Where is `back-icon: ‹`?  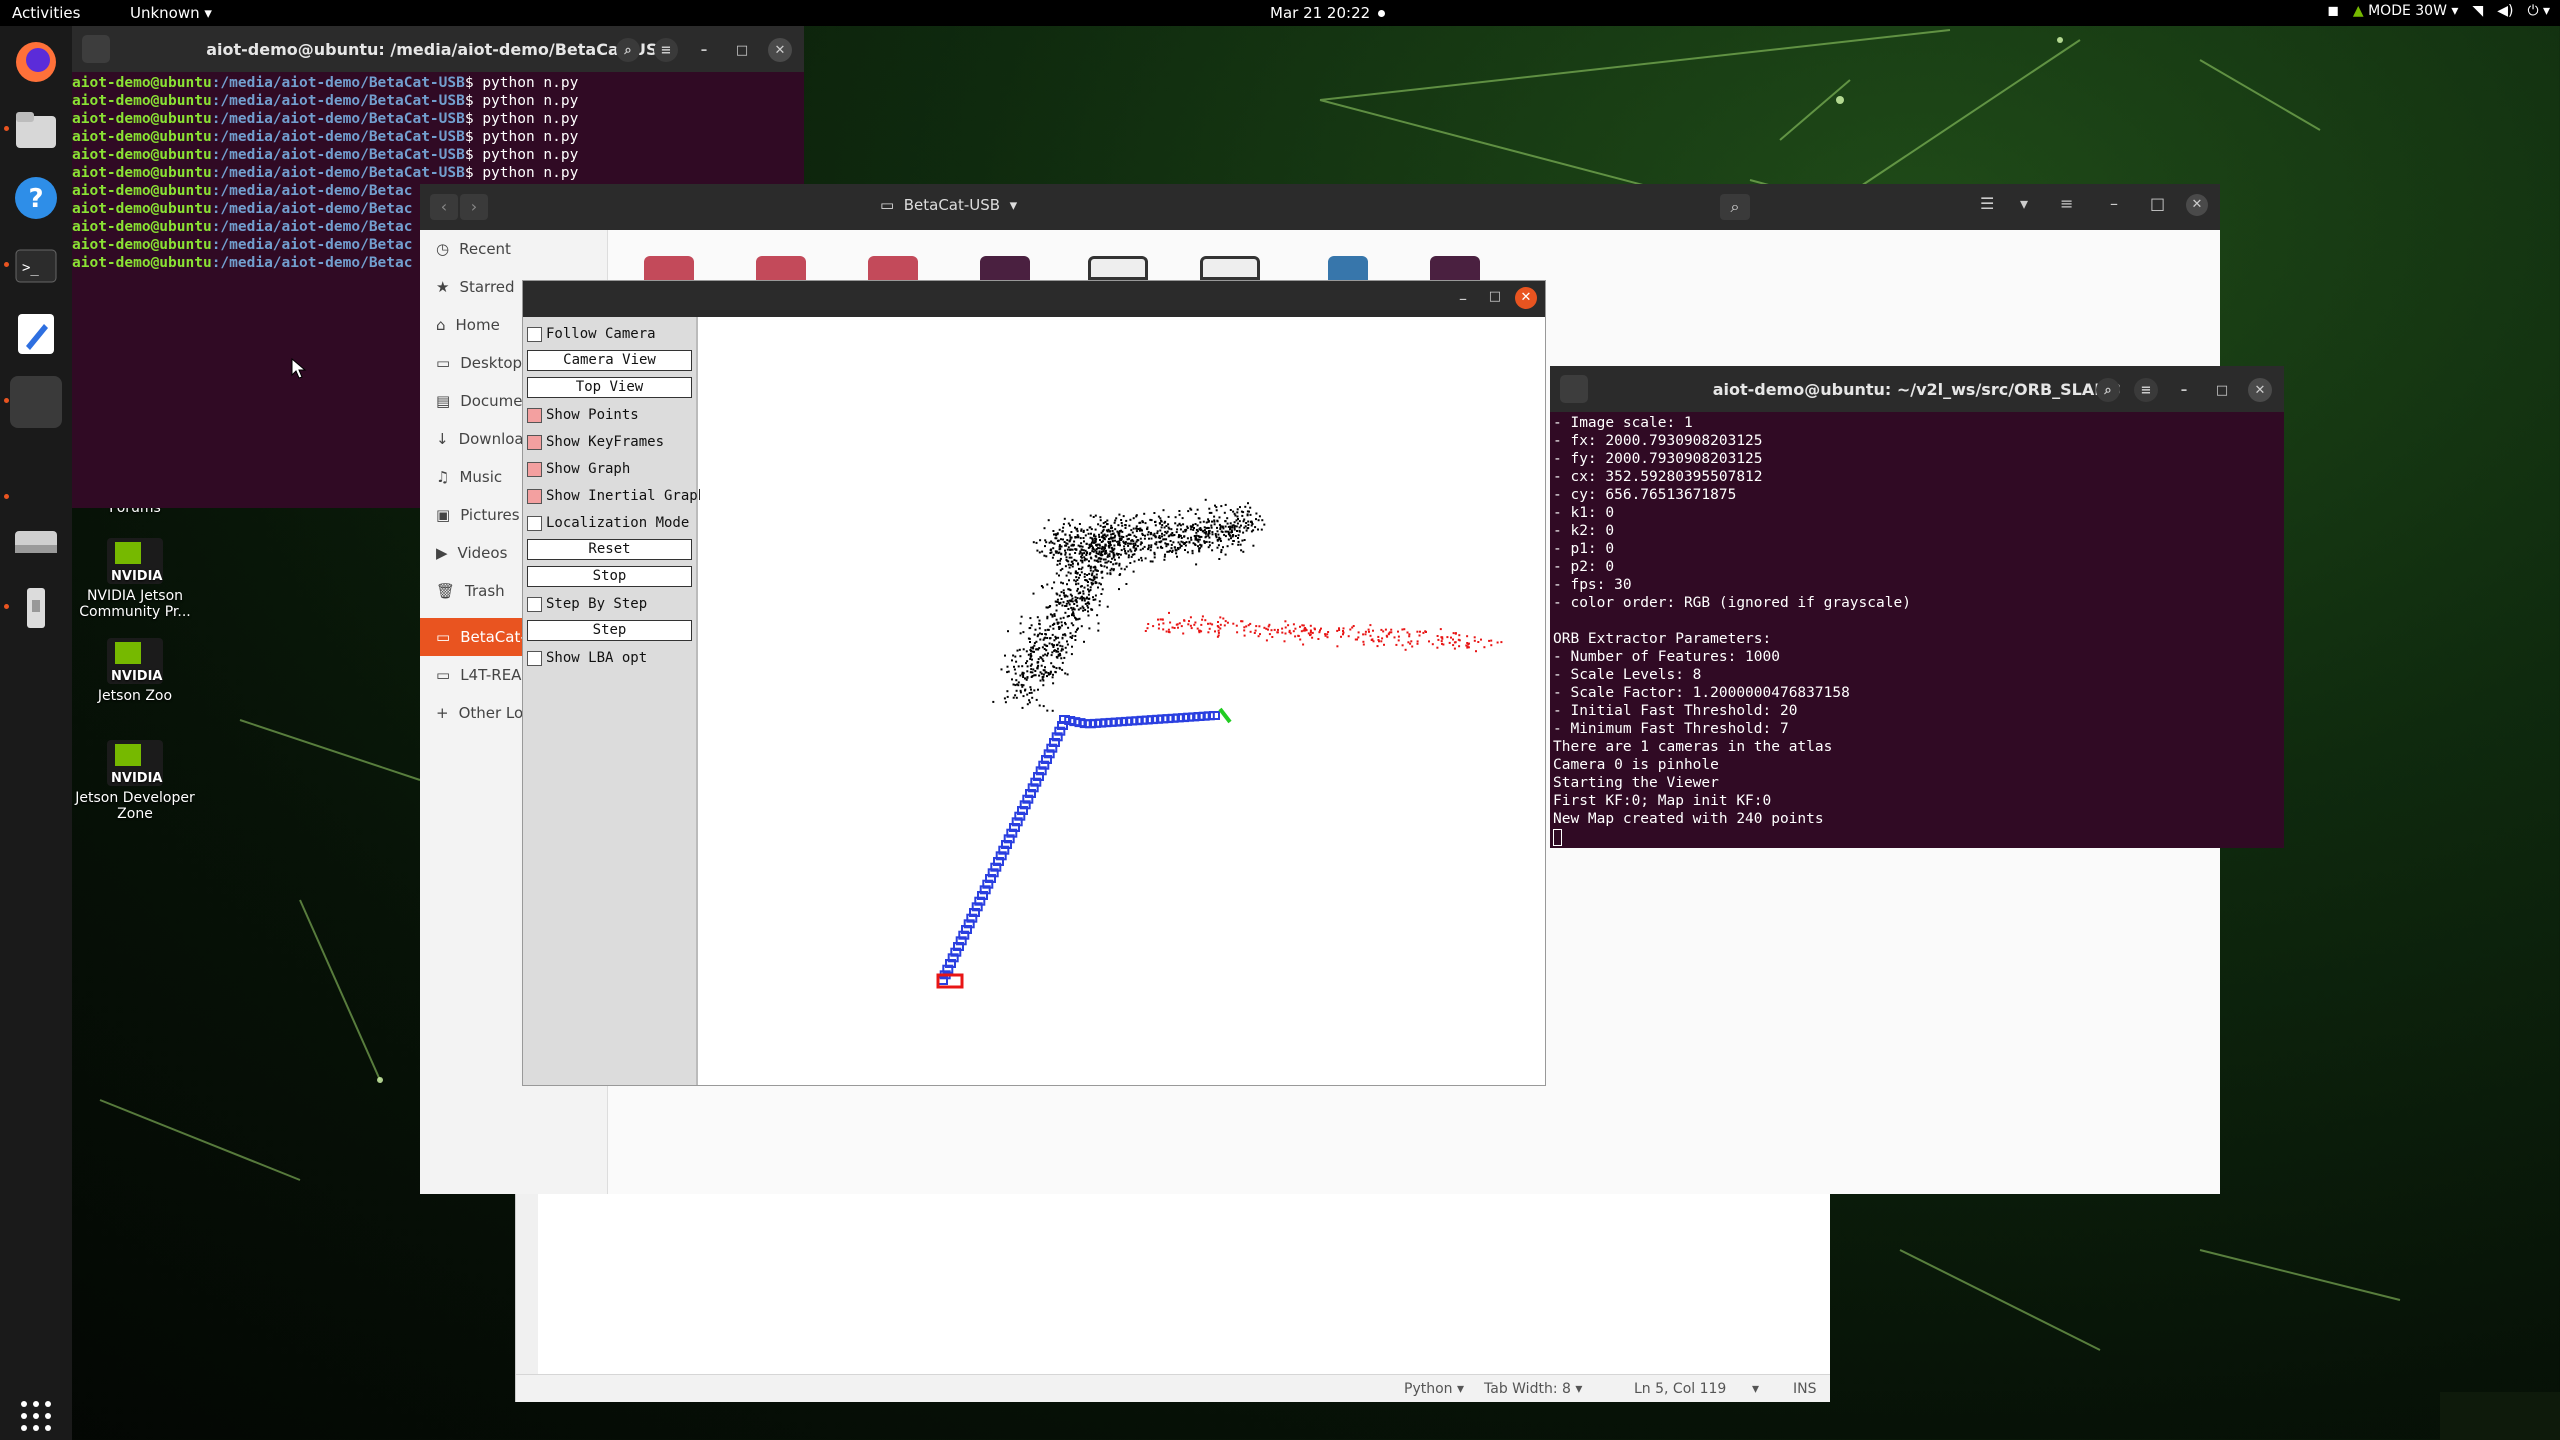 back-icon: ‹ is located at coordinates (444, 207).